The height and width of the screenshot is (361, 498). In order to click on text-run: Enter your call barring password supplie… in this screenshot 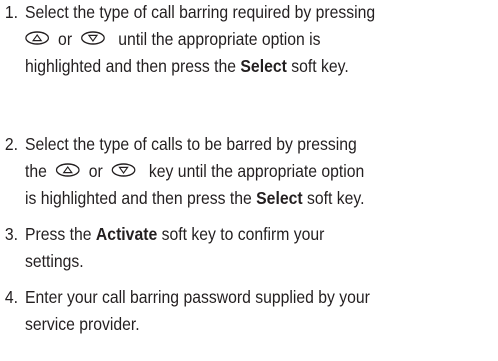, I will do `click(197, 297)`.